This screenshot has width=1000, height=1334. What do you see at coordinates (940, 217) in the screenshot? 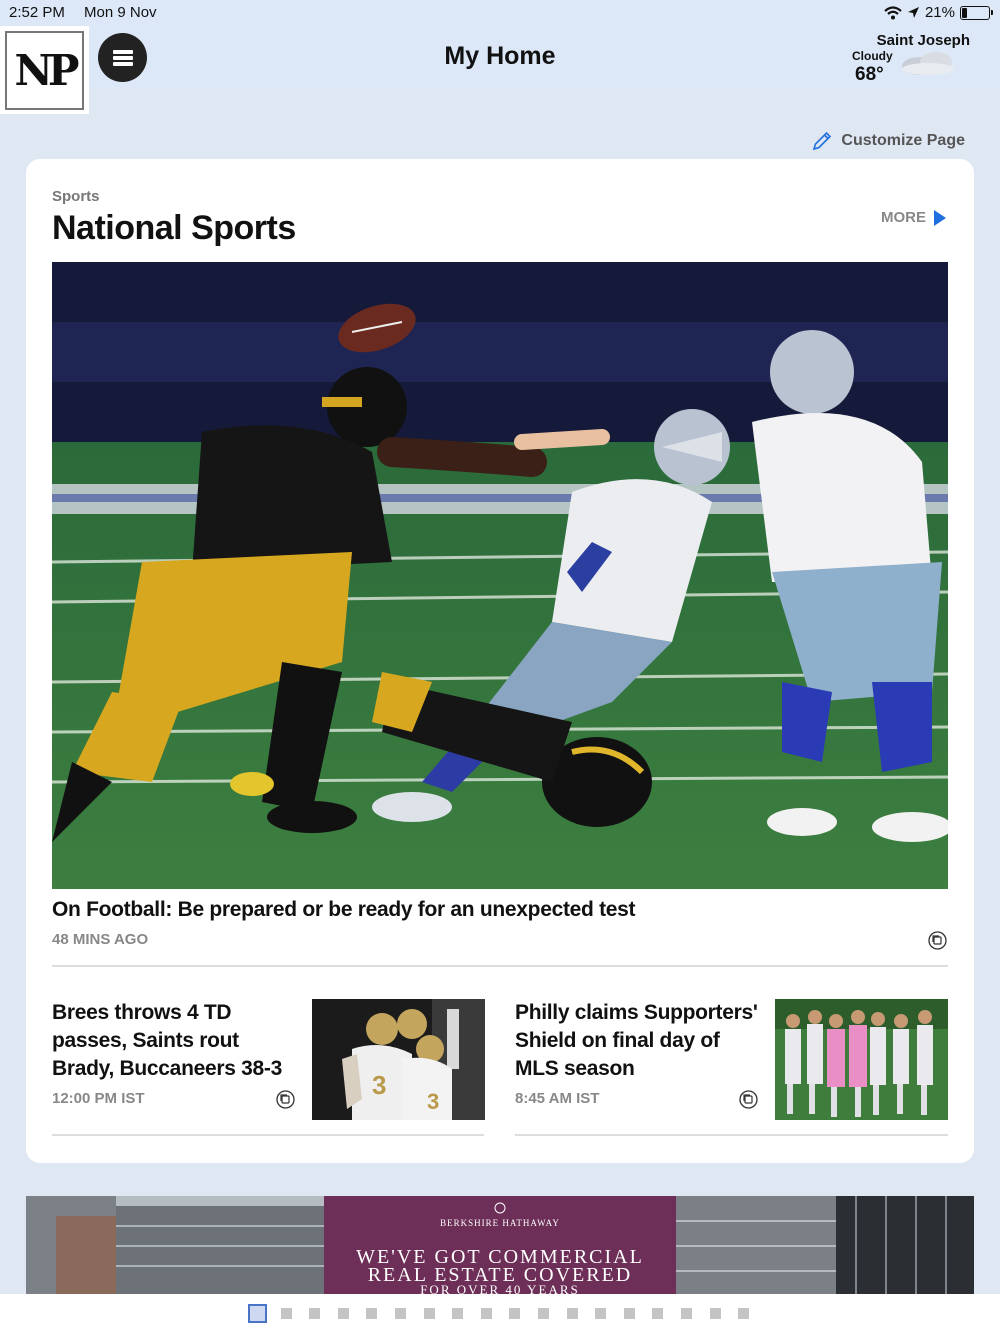
I see `play-arrow-icon` at bounding box center [940, 217].